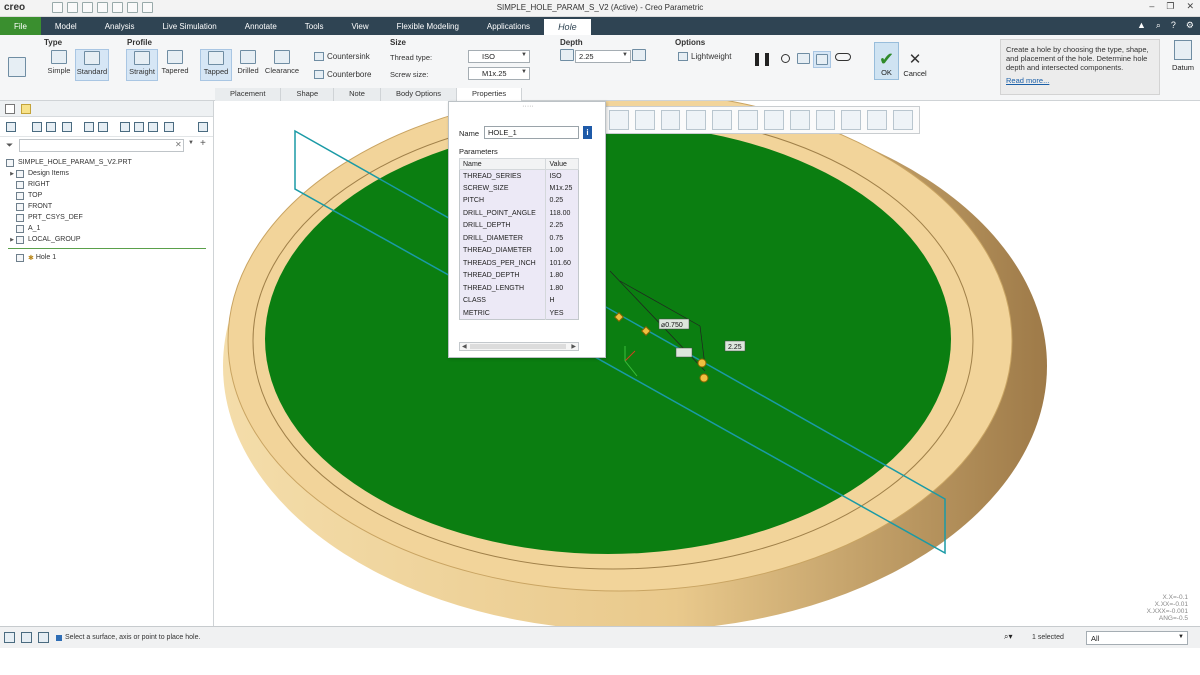 This screenshot has height=675, width=1200. What do you see at coordinates (1137, 638) in the screenshot?
I see `selection-filter-select: All ▼` at bounding box center [1137, 638].